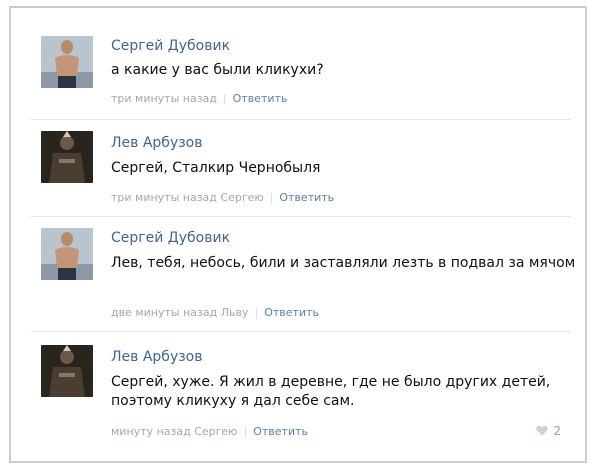  Describe the element at coordinates (151, 431) in the screenshot. I see `comment-time: минуту назад` at that location.